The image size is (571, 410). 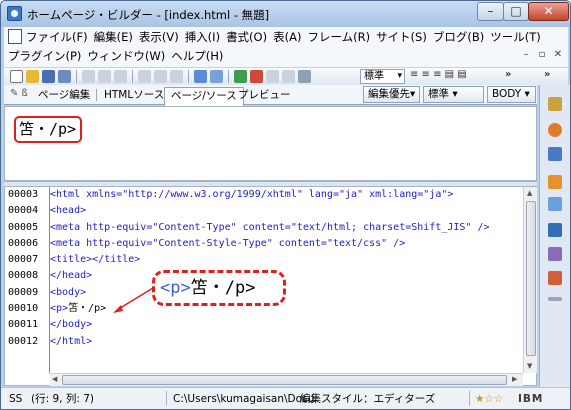 I want to click on navigation-icon, so click(x=555, y=204).